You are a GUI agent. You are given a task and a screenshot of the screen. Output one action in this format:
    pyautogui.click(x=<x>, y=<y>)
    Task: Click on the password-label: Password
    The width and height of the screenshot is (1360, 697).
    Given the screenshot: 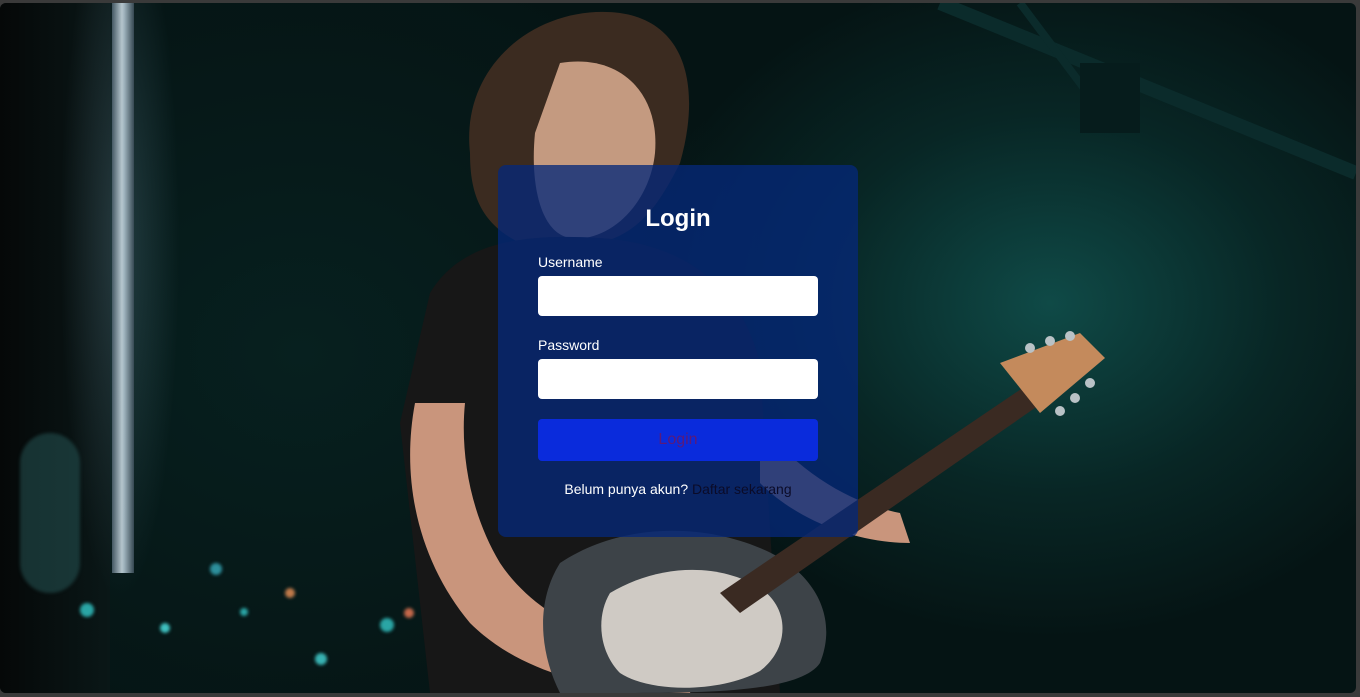 What is the action you would take?
    pyautogui.click(x=569, y=345)
    